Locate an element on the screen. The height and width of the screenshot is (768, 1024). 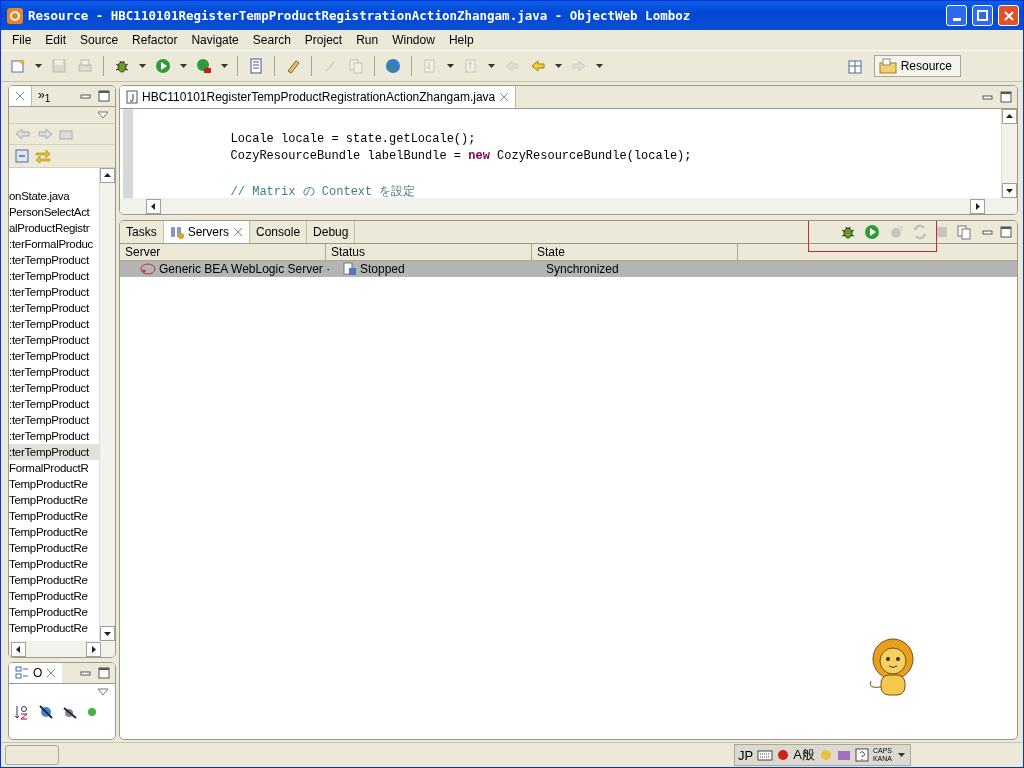
help-icon is located at coordinates (861, 755).